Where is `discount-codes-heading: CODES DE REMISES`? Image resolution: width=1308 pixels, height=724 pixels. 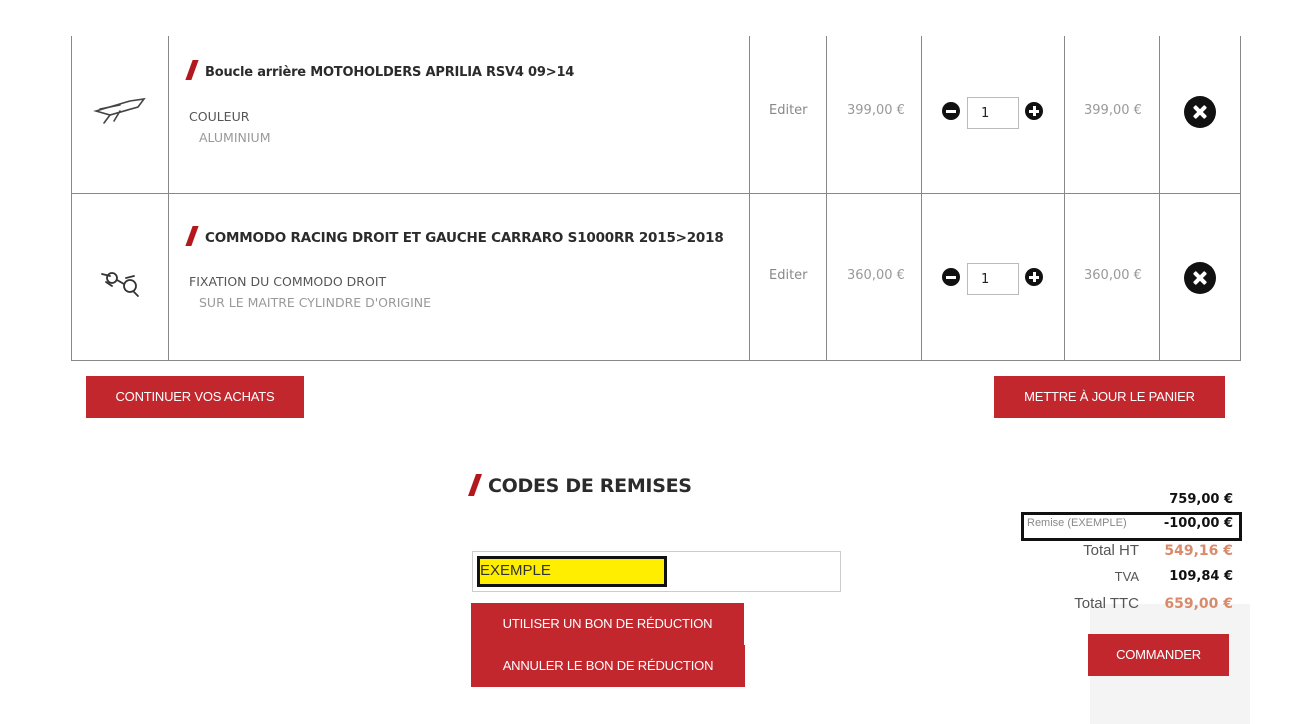
discount-codes-heading: CODES DE REMISES is located at coordinates (590, 486).